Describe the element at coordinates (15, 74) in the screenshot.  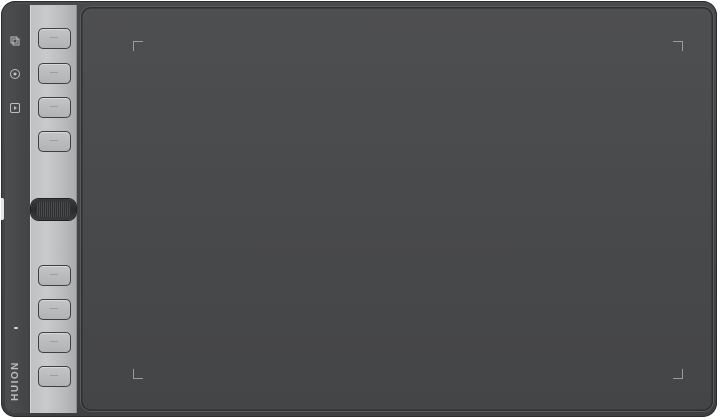
I see `target-icon` at that location.